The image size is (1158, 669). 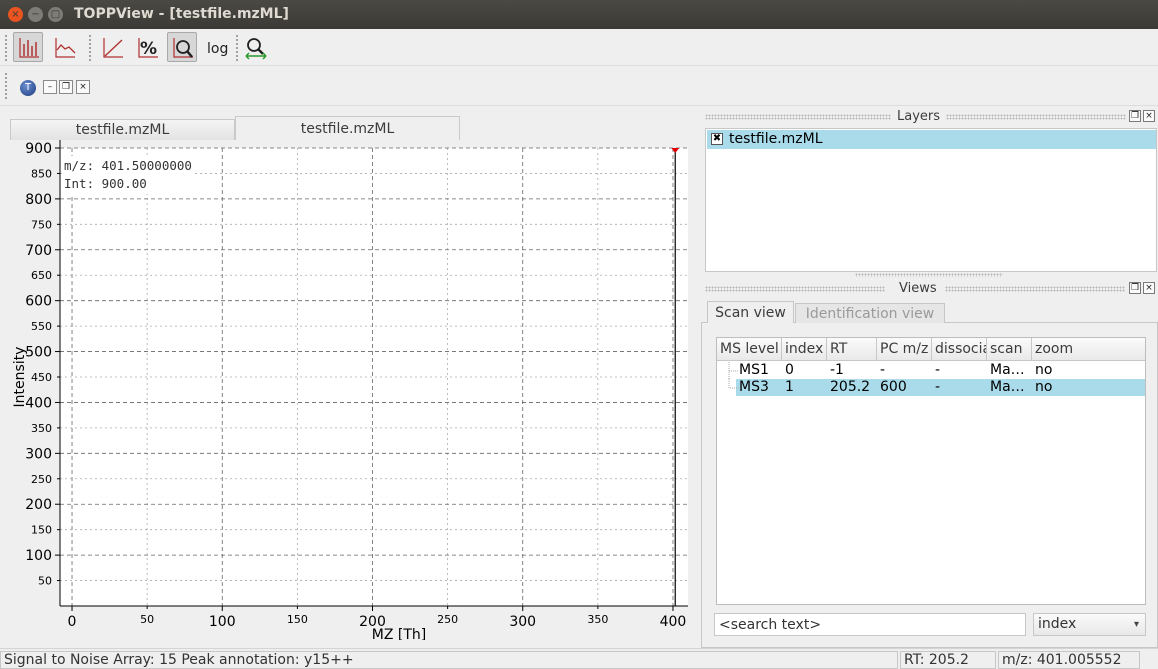 I want to click on search-input, so click(x=870, y=624).